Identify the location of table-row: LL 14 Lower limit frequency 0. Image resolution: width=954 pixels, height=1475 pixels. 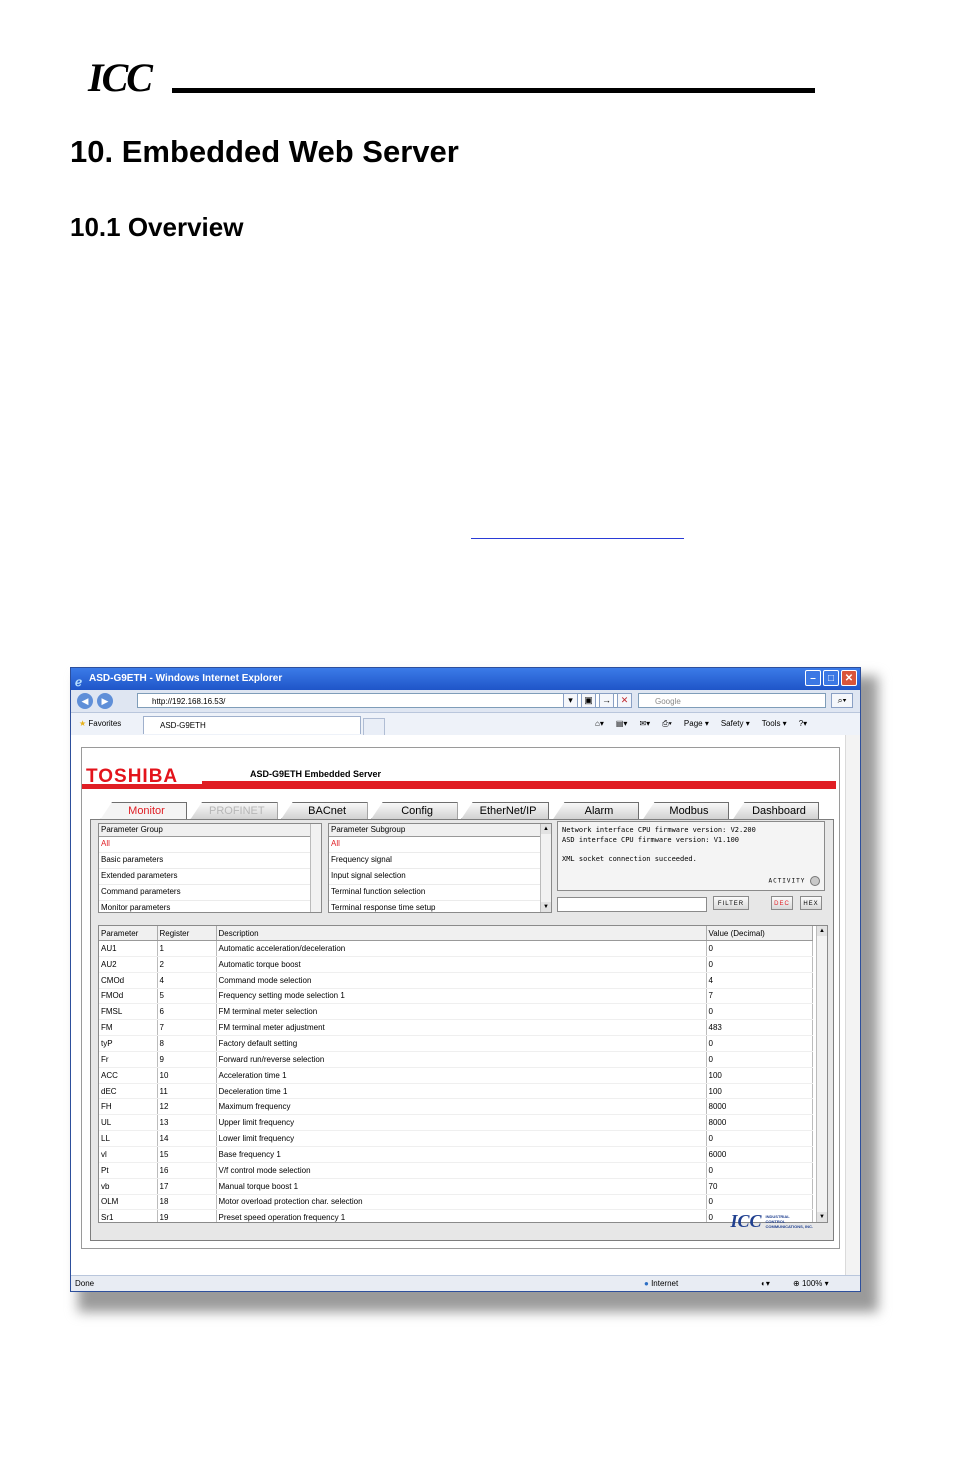
(456, 1138).